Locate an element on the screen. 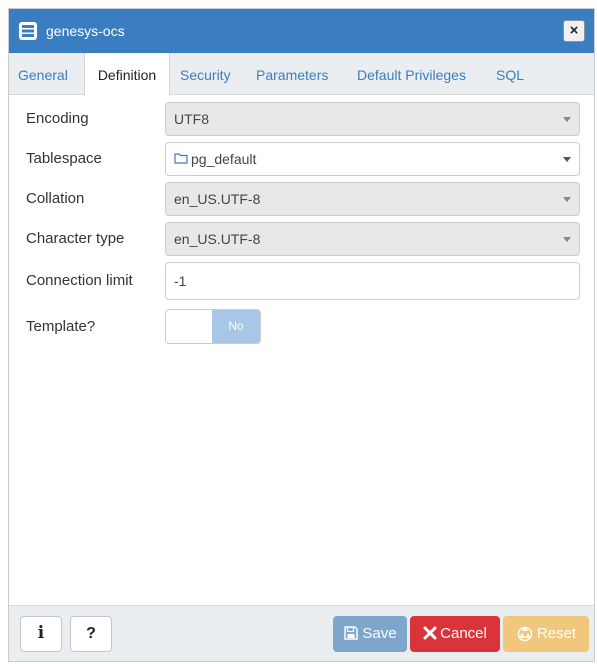 The width and height of the screenshot is (597, 664). tab-sql: SQL is located at coordinates (510, 74).